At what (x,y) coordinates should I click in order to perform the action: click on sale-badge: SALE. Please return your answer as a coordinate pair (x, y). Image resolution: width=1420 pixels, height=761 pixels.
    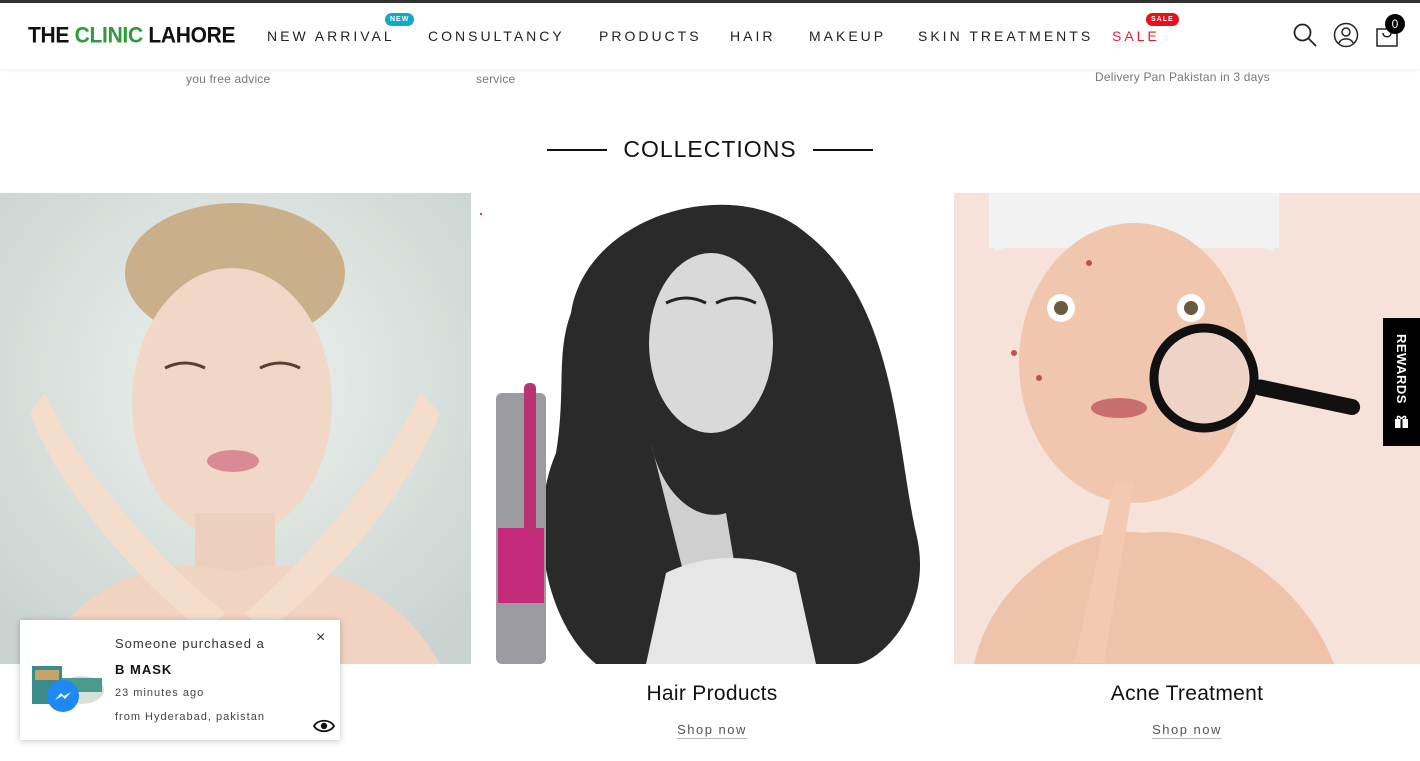
    Looking at the image, I should click on (1162, 19).